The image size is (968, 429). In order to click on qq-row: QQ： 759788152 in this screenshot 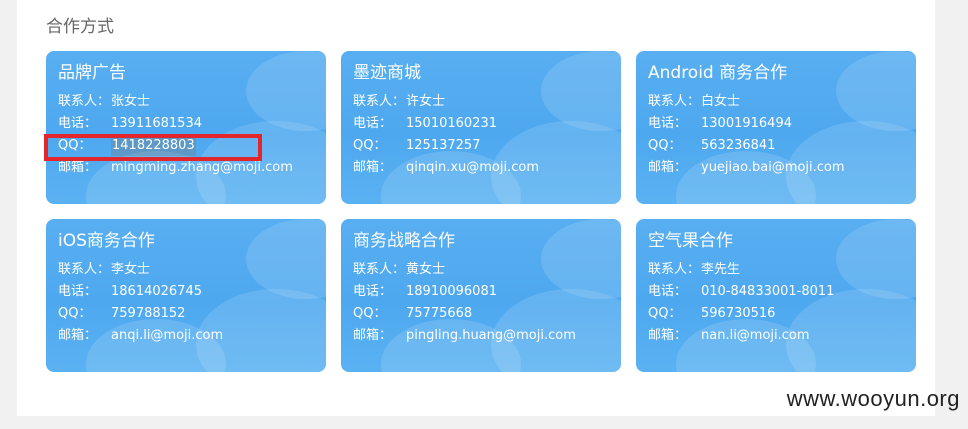, I will do `click(121, 314)`.